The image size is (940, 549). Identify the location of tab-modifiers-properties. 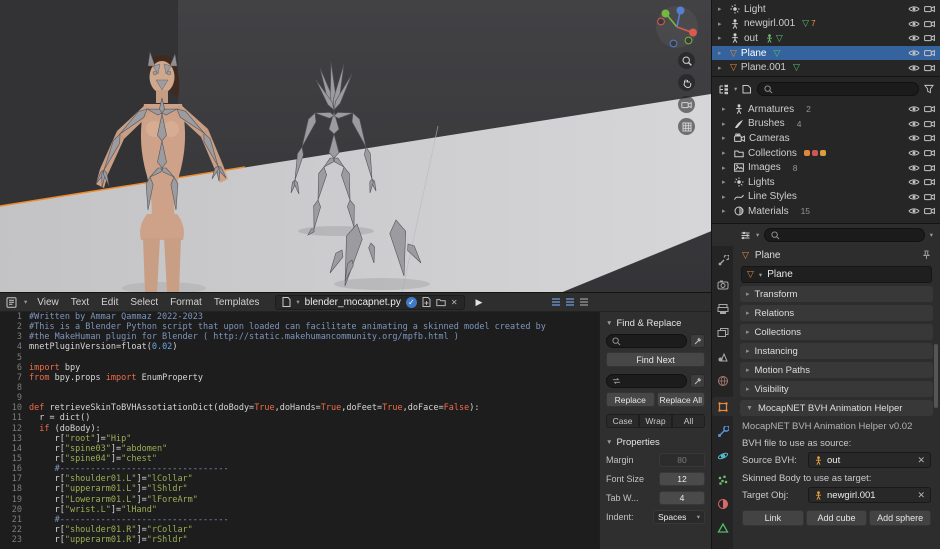
(722, 432).